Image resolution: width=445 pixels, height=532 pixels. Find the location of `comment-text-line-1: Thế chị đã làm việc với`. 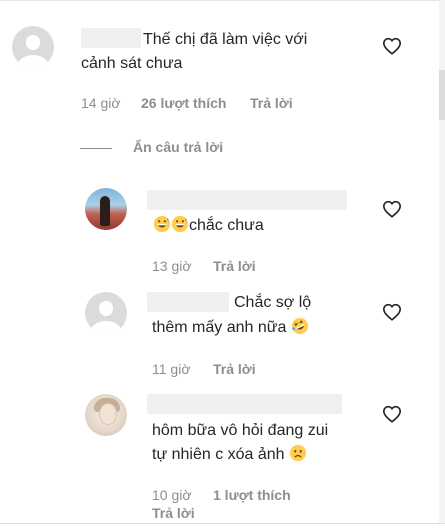

comment-text-line-1: Thế chị đã làm việc với is located at coordinates (225, 39).